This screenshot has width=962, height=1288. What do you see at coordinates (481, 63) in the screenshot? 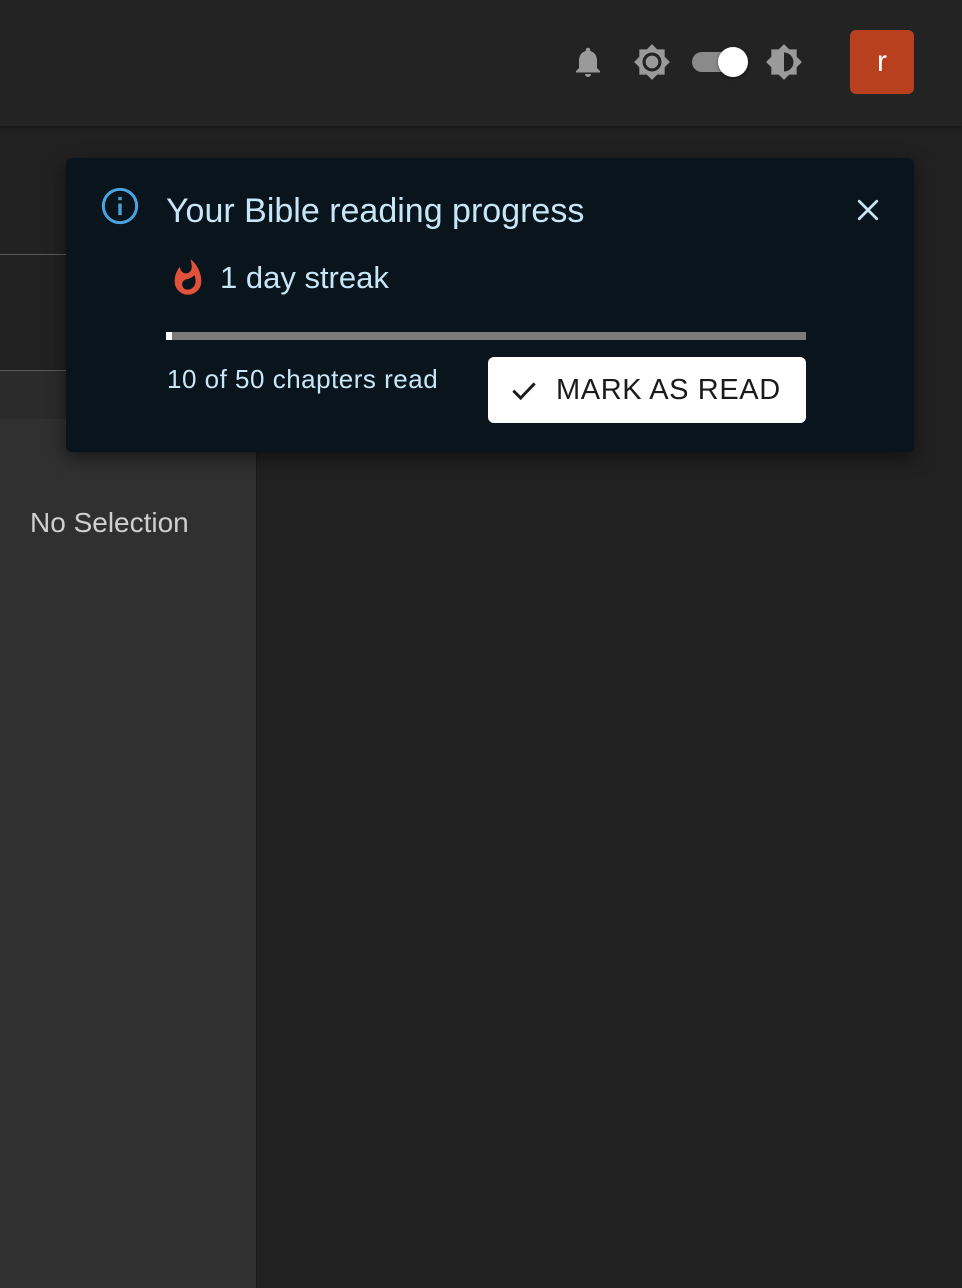
I see `app-bar: r` at bounding box center [481, 63].